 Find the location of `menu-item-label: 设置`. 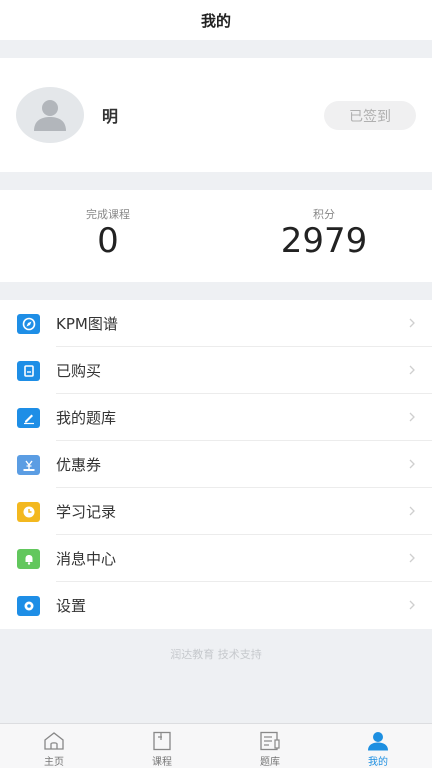

menu-item-label: 设置 is located at coordinates (71, 606).